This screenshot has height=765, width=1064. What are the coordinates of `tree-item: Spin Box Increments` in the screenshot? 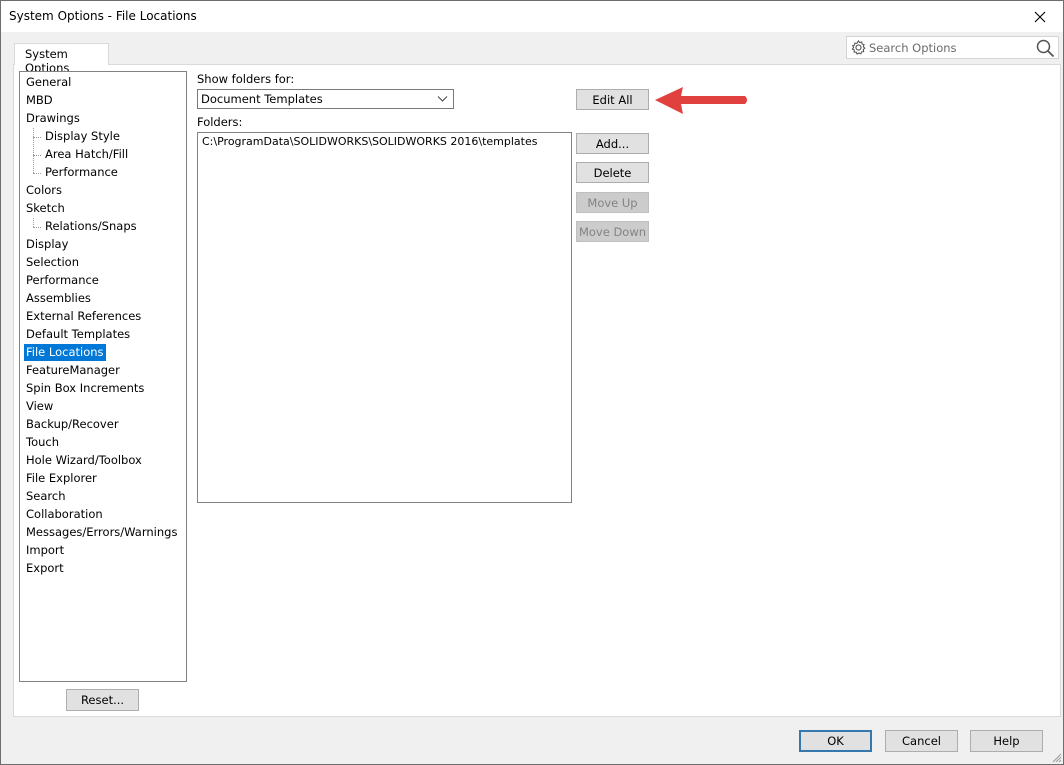 It's located at (85, 388).